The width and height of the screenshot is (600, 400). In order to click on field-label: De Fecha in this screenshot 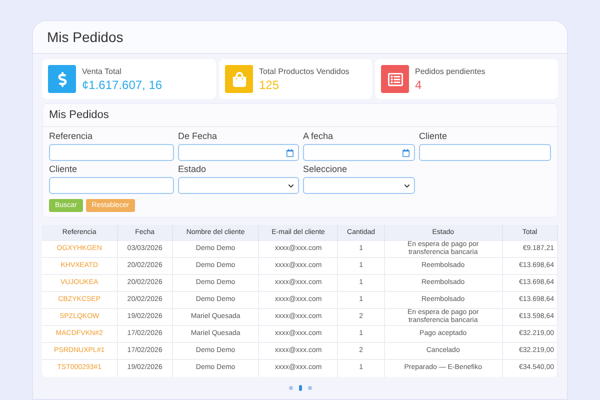, I will do `click(198, 136)`.